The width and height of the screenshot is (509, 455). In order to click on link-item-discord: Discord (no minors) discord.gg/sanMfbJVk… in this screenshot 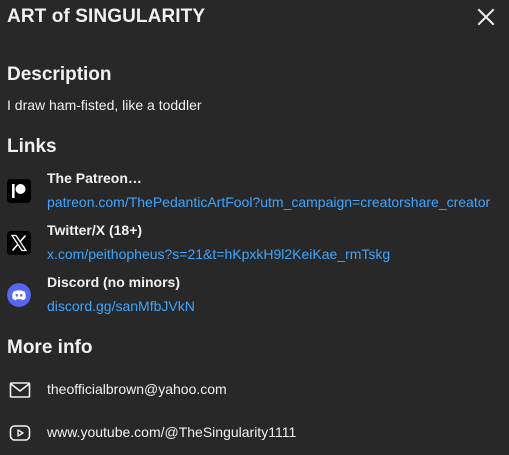, I will do `click(254, 295)`.